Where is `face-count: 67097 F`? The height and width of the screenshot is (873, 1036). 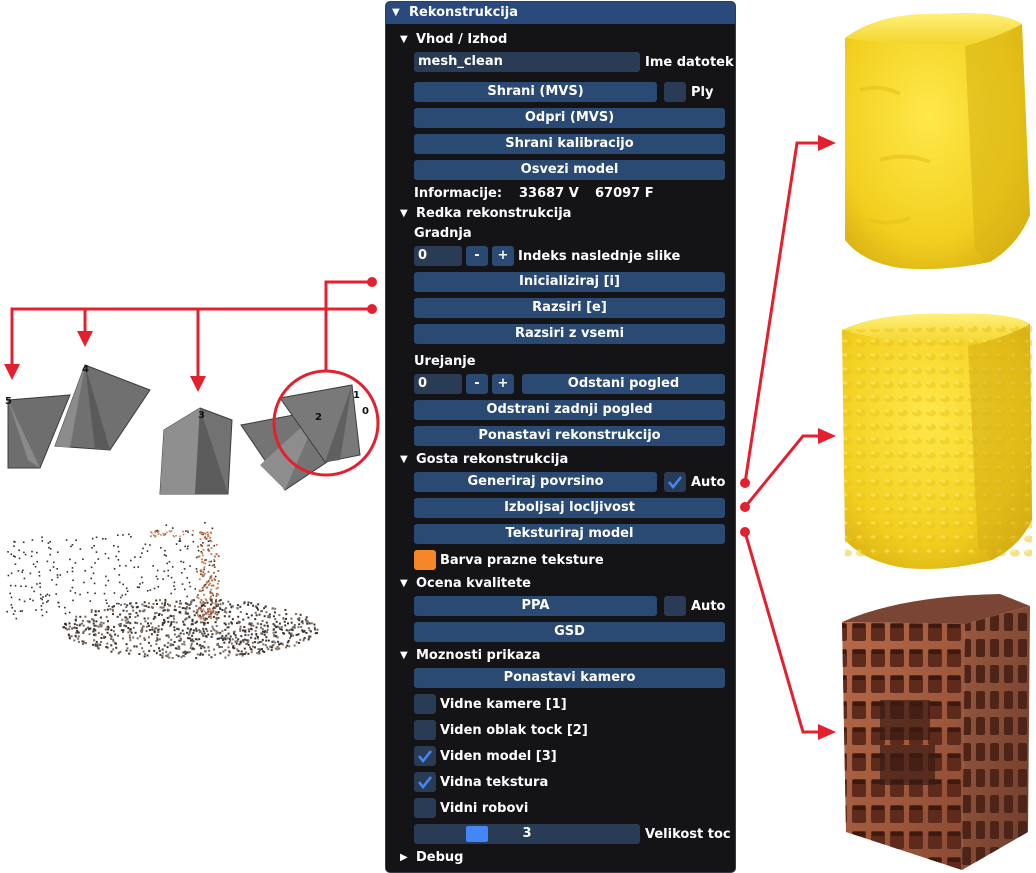
face-count: 67097 F is located at coordinates (624, 193).